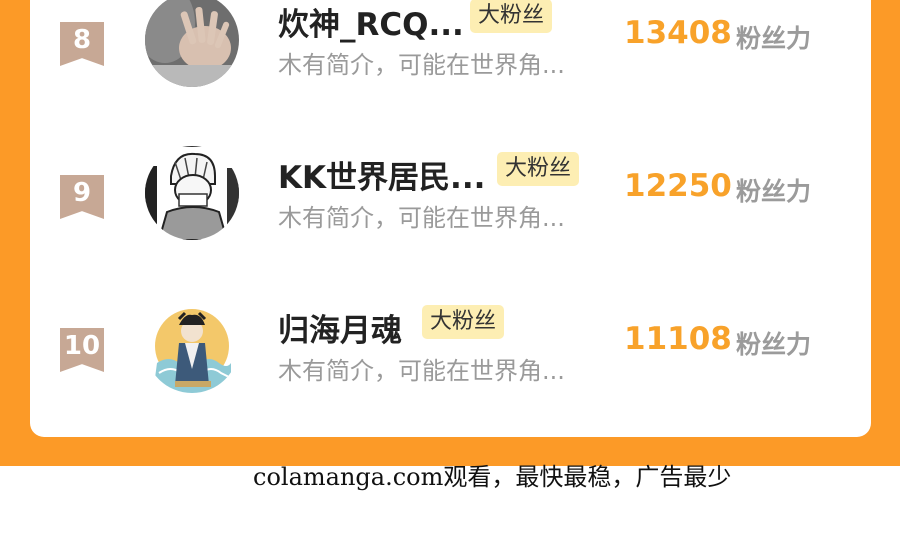  What do you see at coordinates (678, 339) in the screenshot?
I see `fan-power-score: 11108` at bounding box center [678, 339].